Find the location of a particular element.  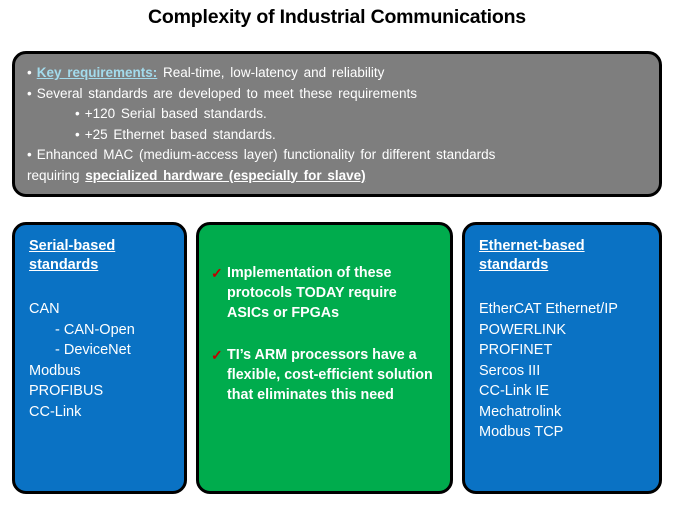

requiring-prefix: requiring is located at coordinates (56, 175).